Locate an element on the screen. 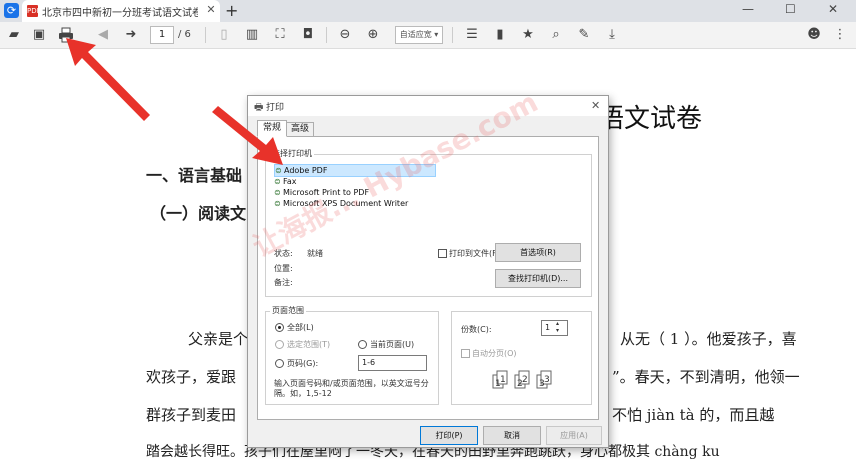 The width and height of the screenshot is (856, 463). arrow-to-print-icon is located at coordinates (108, 79).